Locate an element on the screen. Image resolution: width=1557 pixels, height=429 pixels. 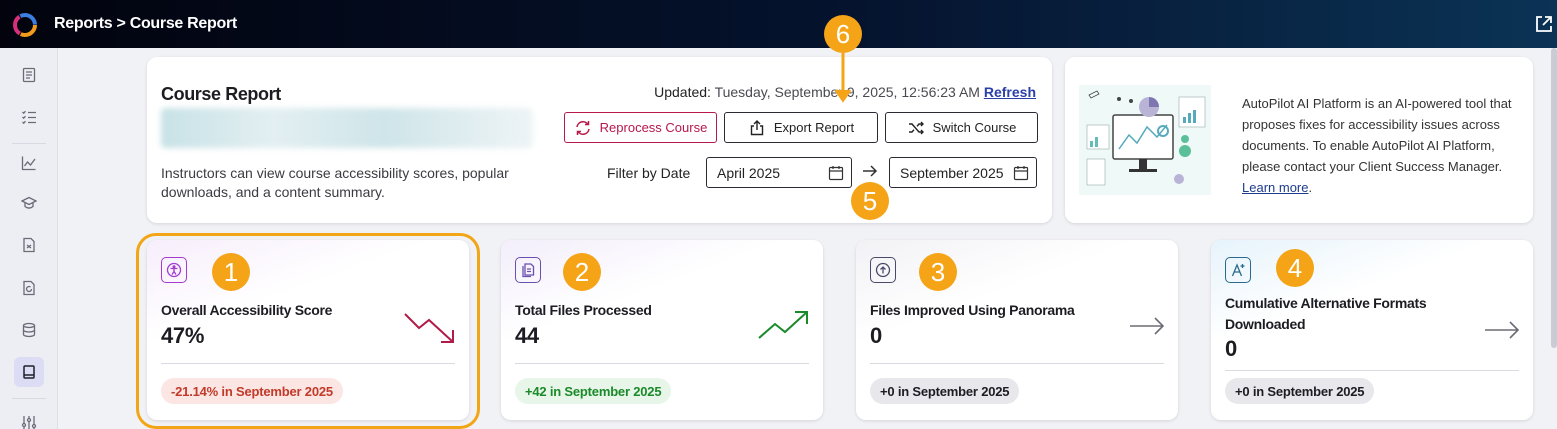
switch-course-button: Switch Course is located at coordinates (961, 127).